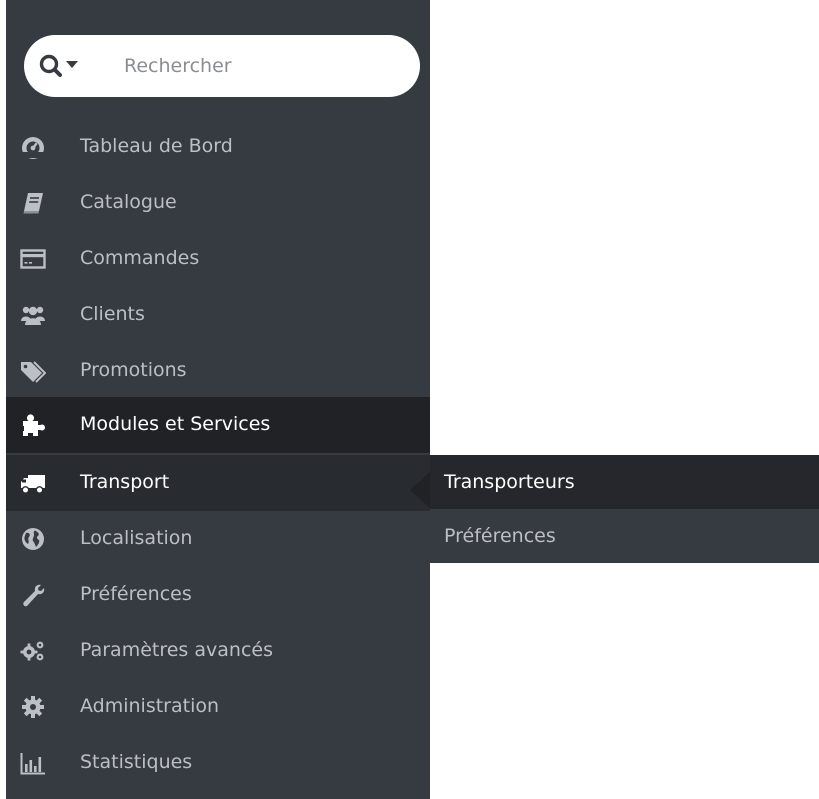  I want to click on nav-item-preferences: Préférences, so click(218, 595).